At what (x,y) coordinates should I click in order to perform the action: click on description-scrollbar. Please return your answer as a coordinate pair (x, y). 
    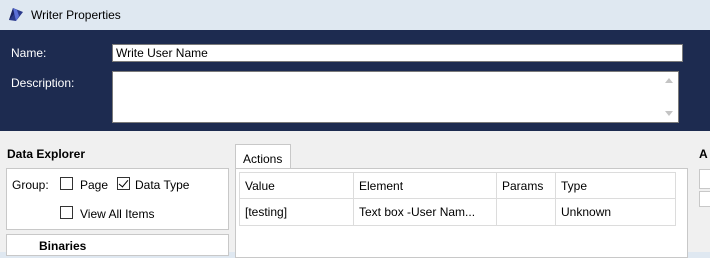
    Looking at the image, I should click on (669, 97).